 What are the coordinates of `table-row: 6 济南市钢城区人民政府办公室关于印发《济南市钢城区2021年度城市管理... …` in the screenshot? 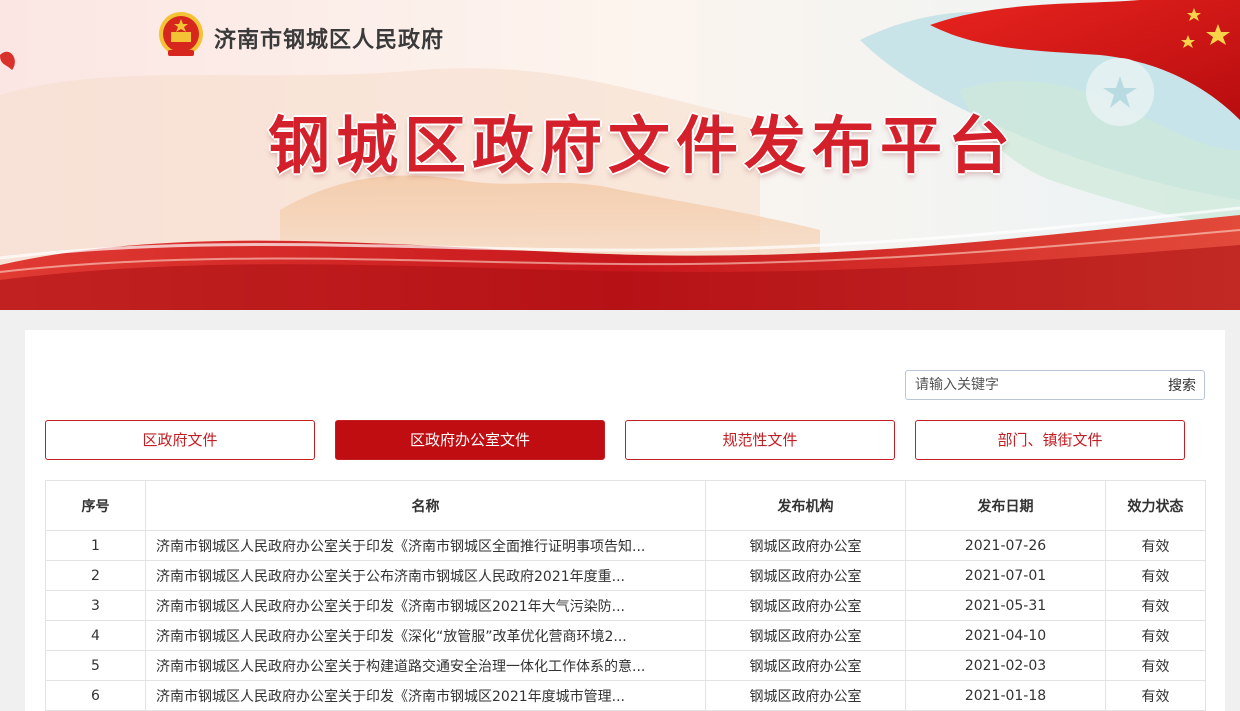 It's located at (625, 695).